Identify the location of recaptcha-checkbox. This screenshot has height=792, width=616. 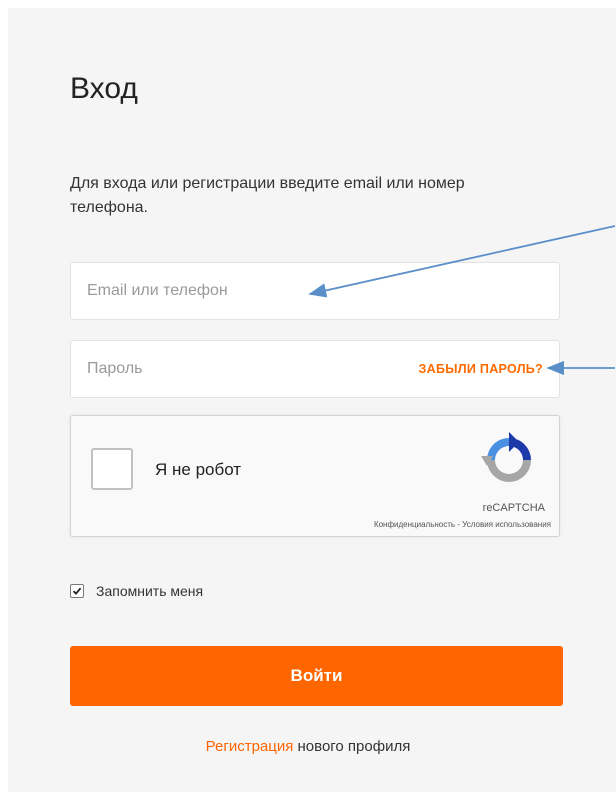
(112, 469).